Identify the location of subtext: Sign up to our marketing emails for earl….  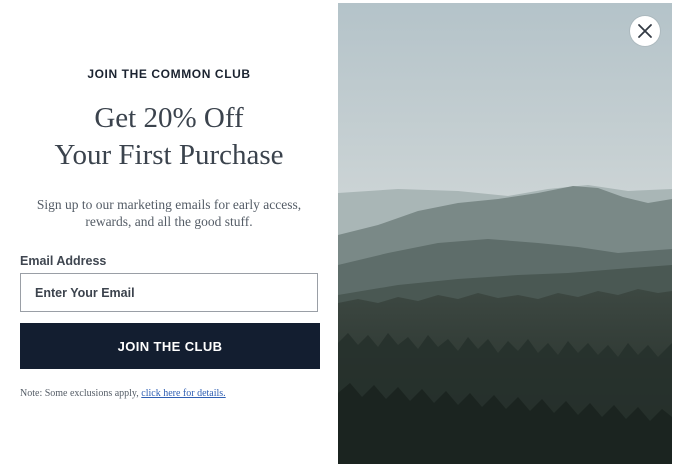
(169, 213).